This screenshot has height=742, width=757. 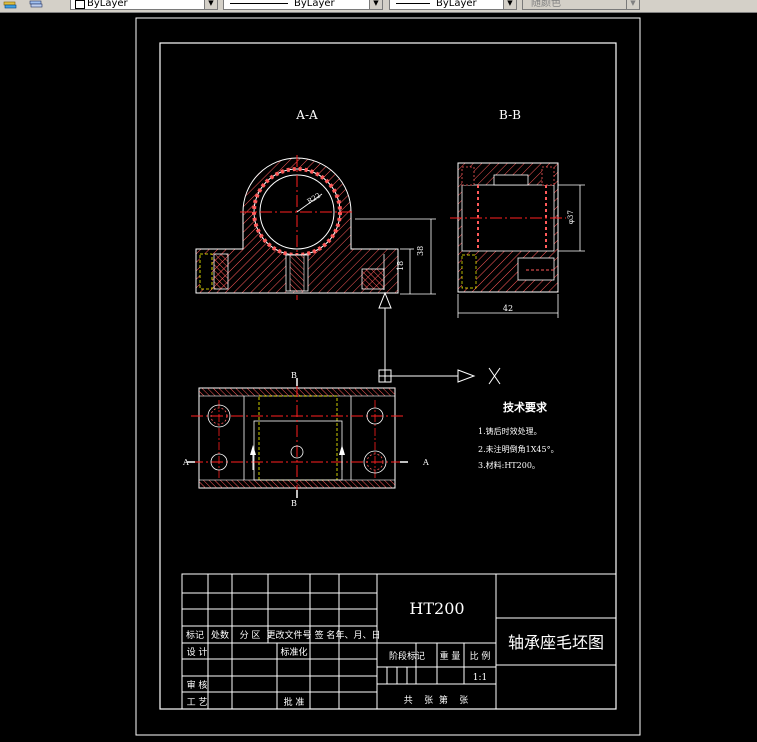 I want to click on row-approve: 批 准, so click(x=294, y=702).